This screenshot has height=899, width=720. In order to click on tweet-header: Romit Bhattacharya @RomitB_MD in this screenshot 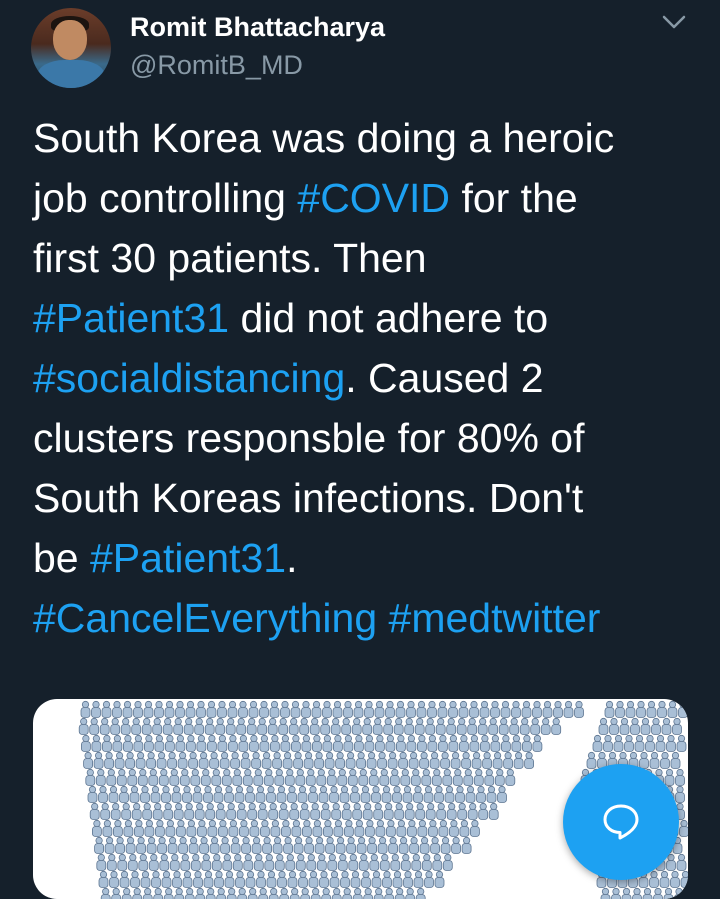, I will do `click(360, 50)`.